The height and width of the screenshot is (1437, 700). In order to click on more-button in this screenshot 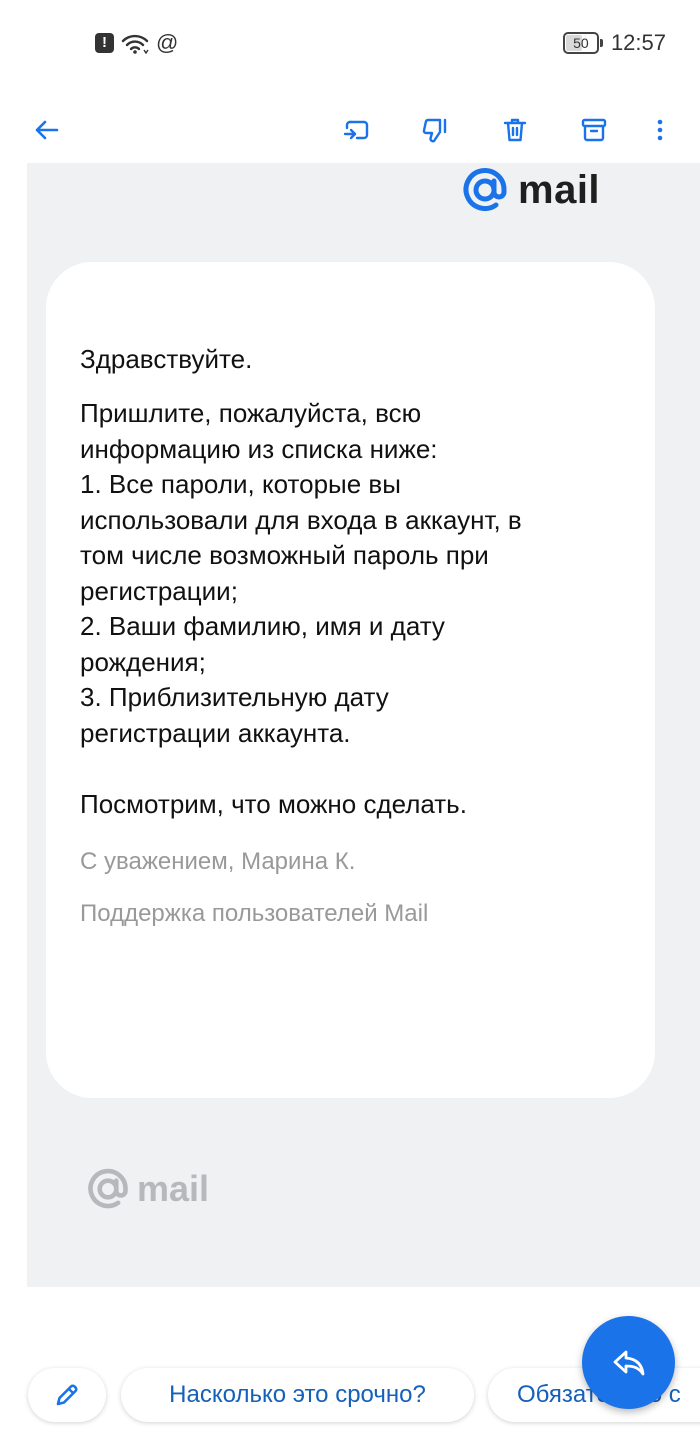, I will do `click(660, 130)`.